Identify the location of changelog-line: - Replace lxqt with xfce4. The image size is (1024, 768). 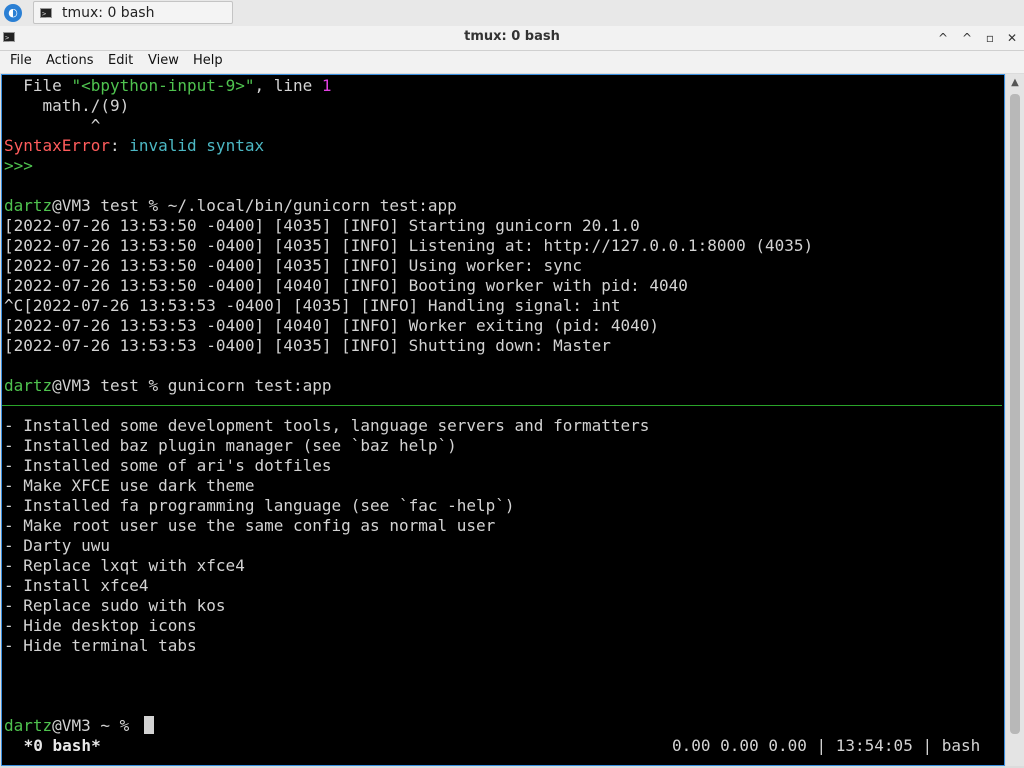
(124, 565).